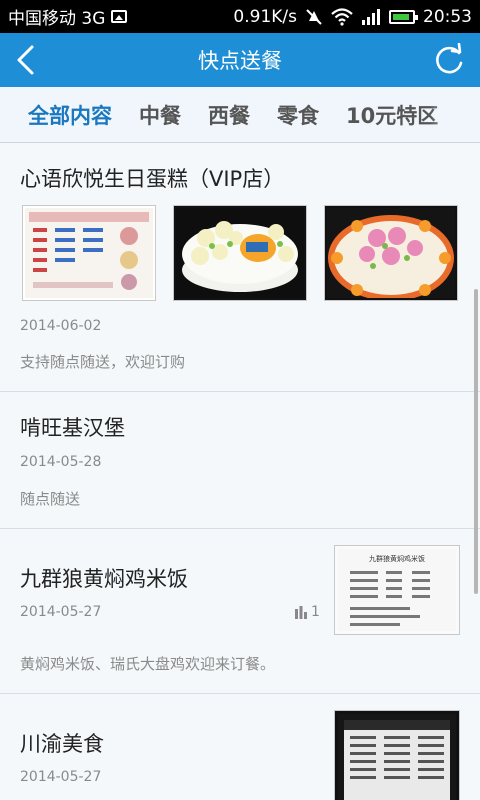 The image size is (480, 800). I want to click on tab-snacks: 零食, so click(298, 115).